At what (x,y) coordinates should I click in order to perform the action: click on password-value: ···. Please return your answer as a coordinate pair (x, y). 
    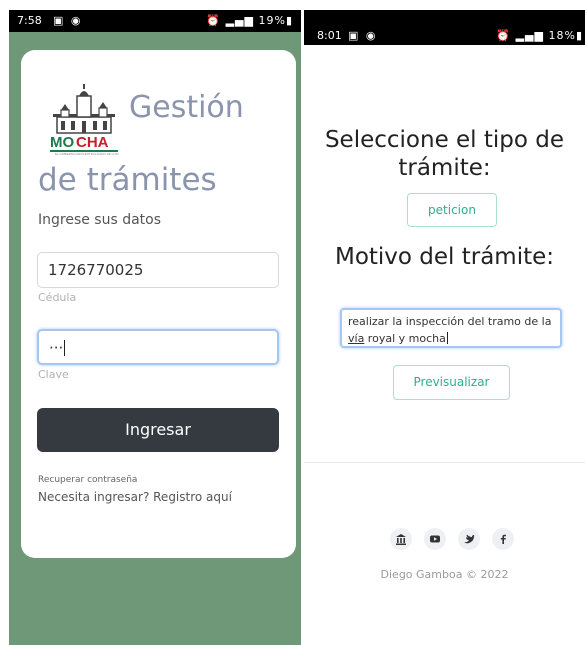
    Looking at the image, I should click on (56, 348).